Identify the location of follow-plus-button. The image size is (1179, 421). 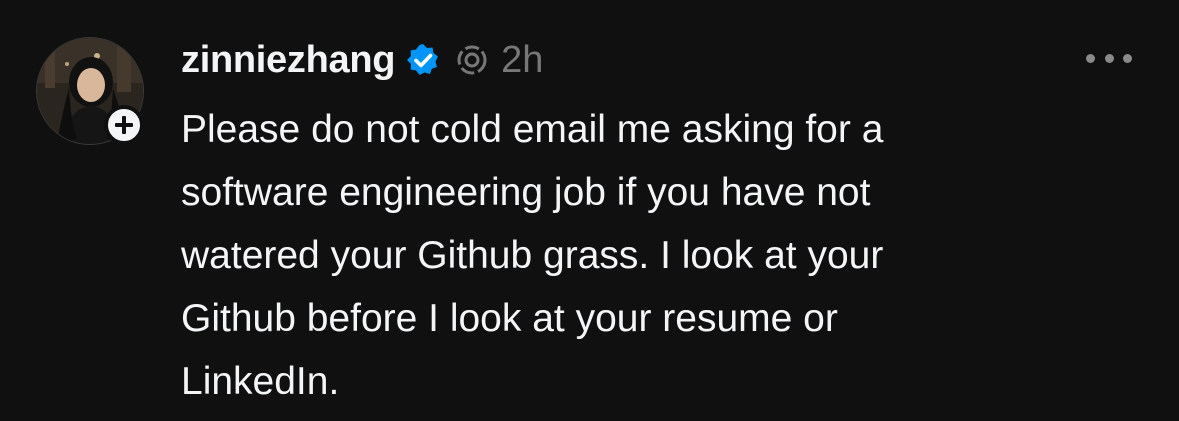
(124, 125).